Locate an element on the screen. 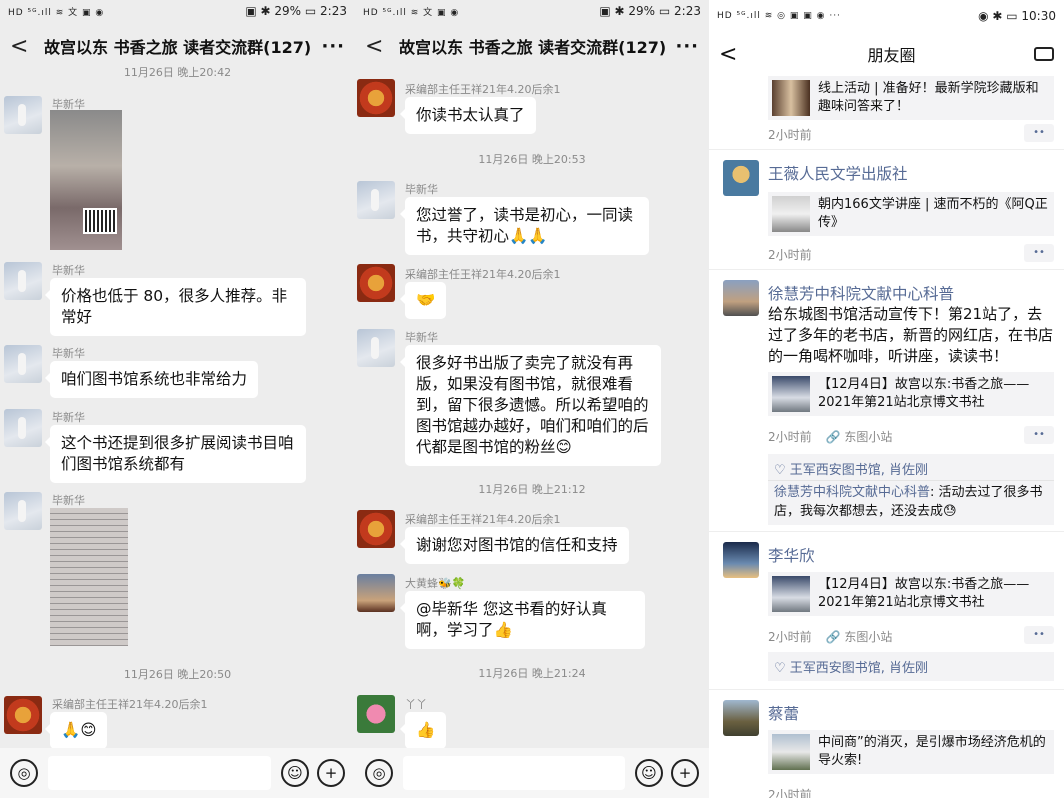 The height and width of the screenshot is (798, 1064). message-bubble: 👍 is located at coordinates (423, 730).